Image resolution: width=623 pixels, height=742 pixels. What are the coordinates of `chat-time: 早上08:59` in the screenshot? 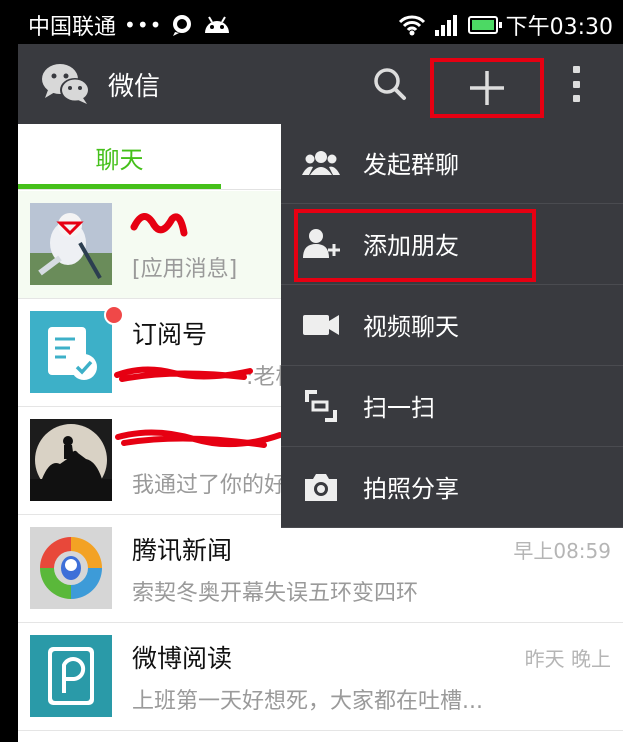 It's located at (562, 551).